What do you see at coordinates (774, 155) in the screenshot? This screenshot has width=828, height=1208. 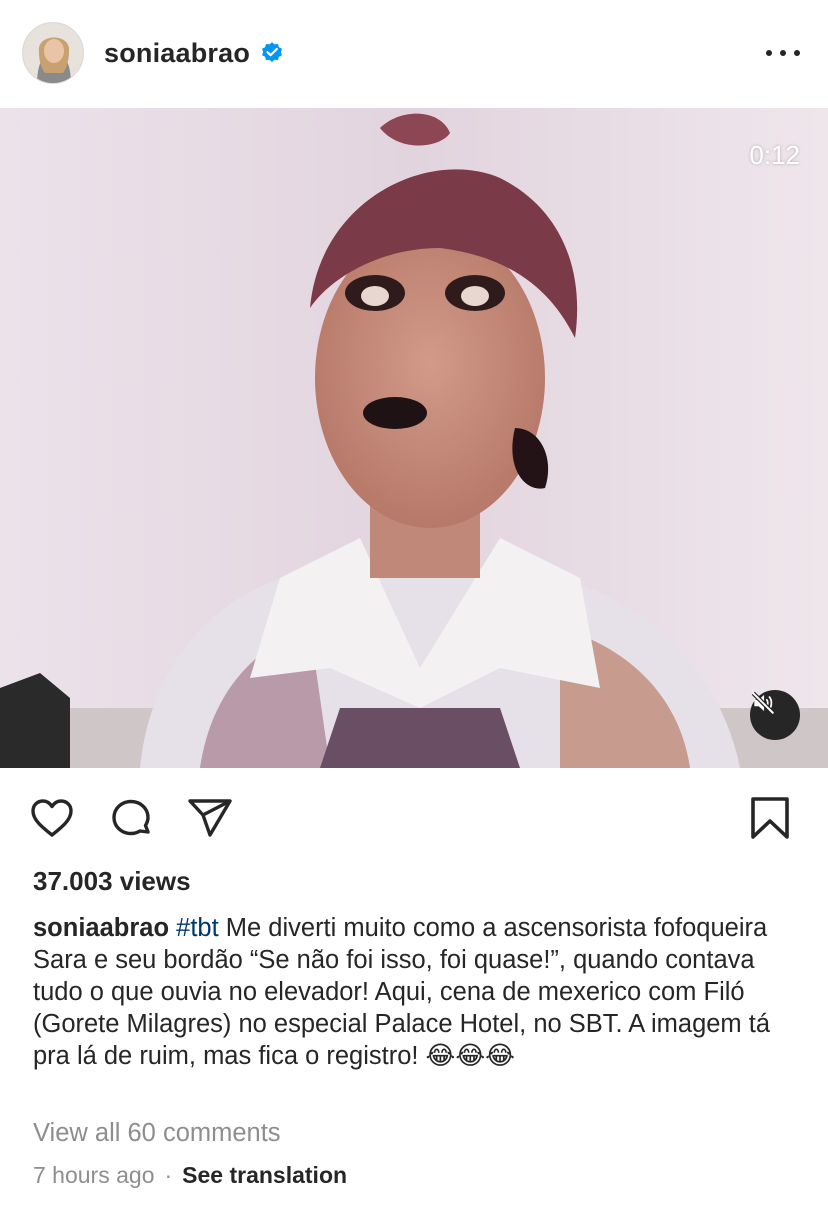 I see `video-timer: 0:12` at bounding box center [774, 155].